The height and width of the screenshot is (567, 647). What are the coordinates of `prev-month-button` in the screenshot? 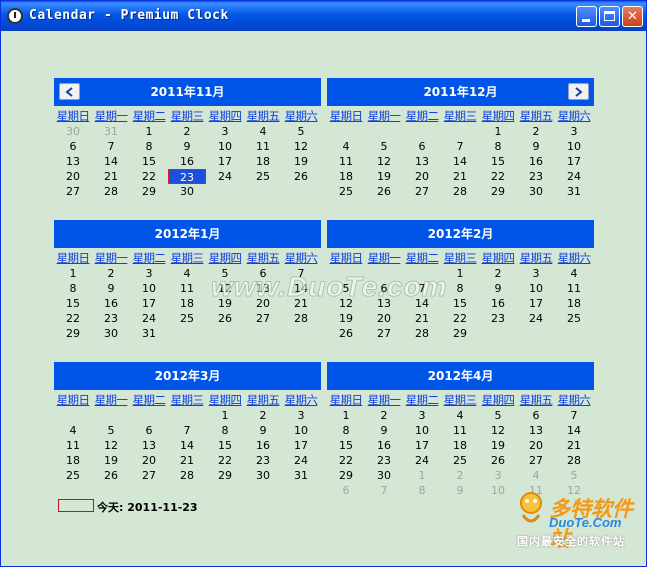 It's located at (69, 91).